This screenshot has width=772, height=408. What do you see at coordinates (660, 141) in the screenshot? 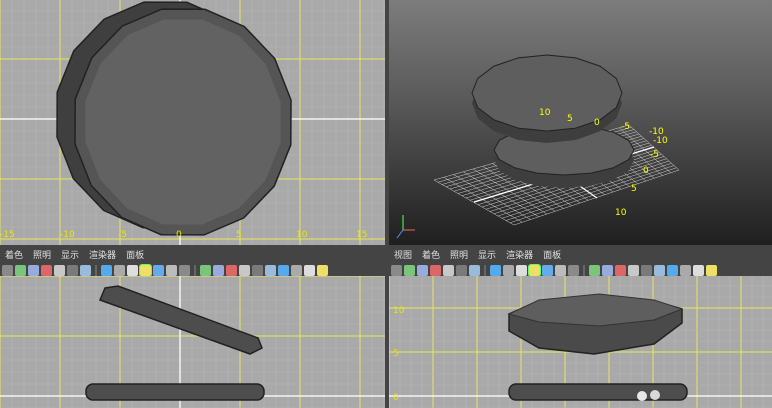
I see `grid-label: -10` at bounding box center [660, 141].